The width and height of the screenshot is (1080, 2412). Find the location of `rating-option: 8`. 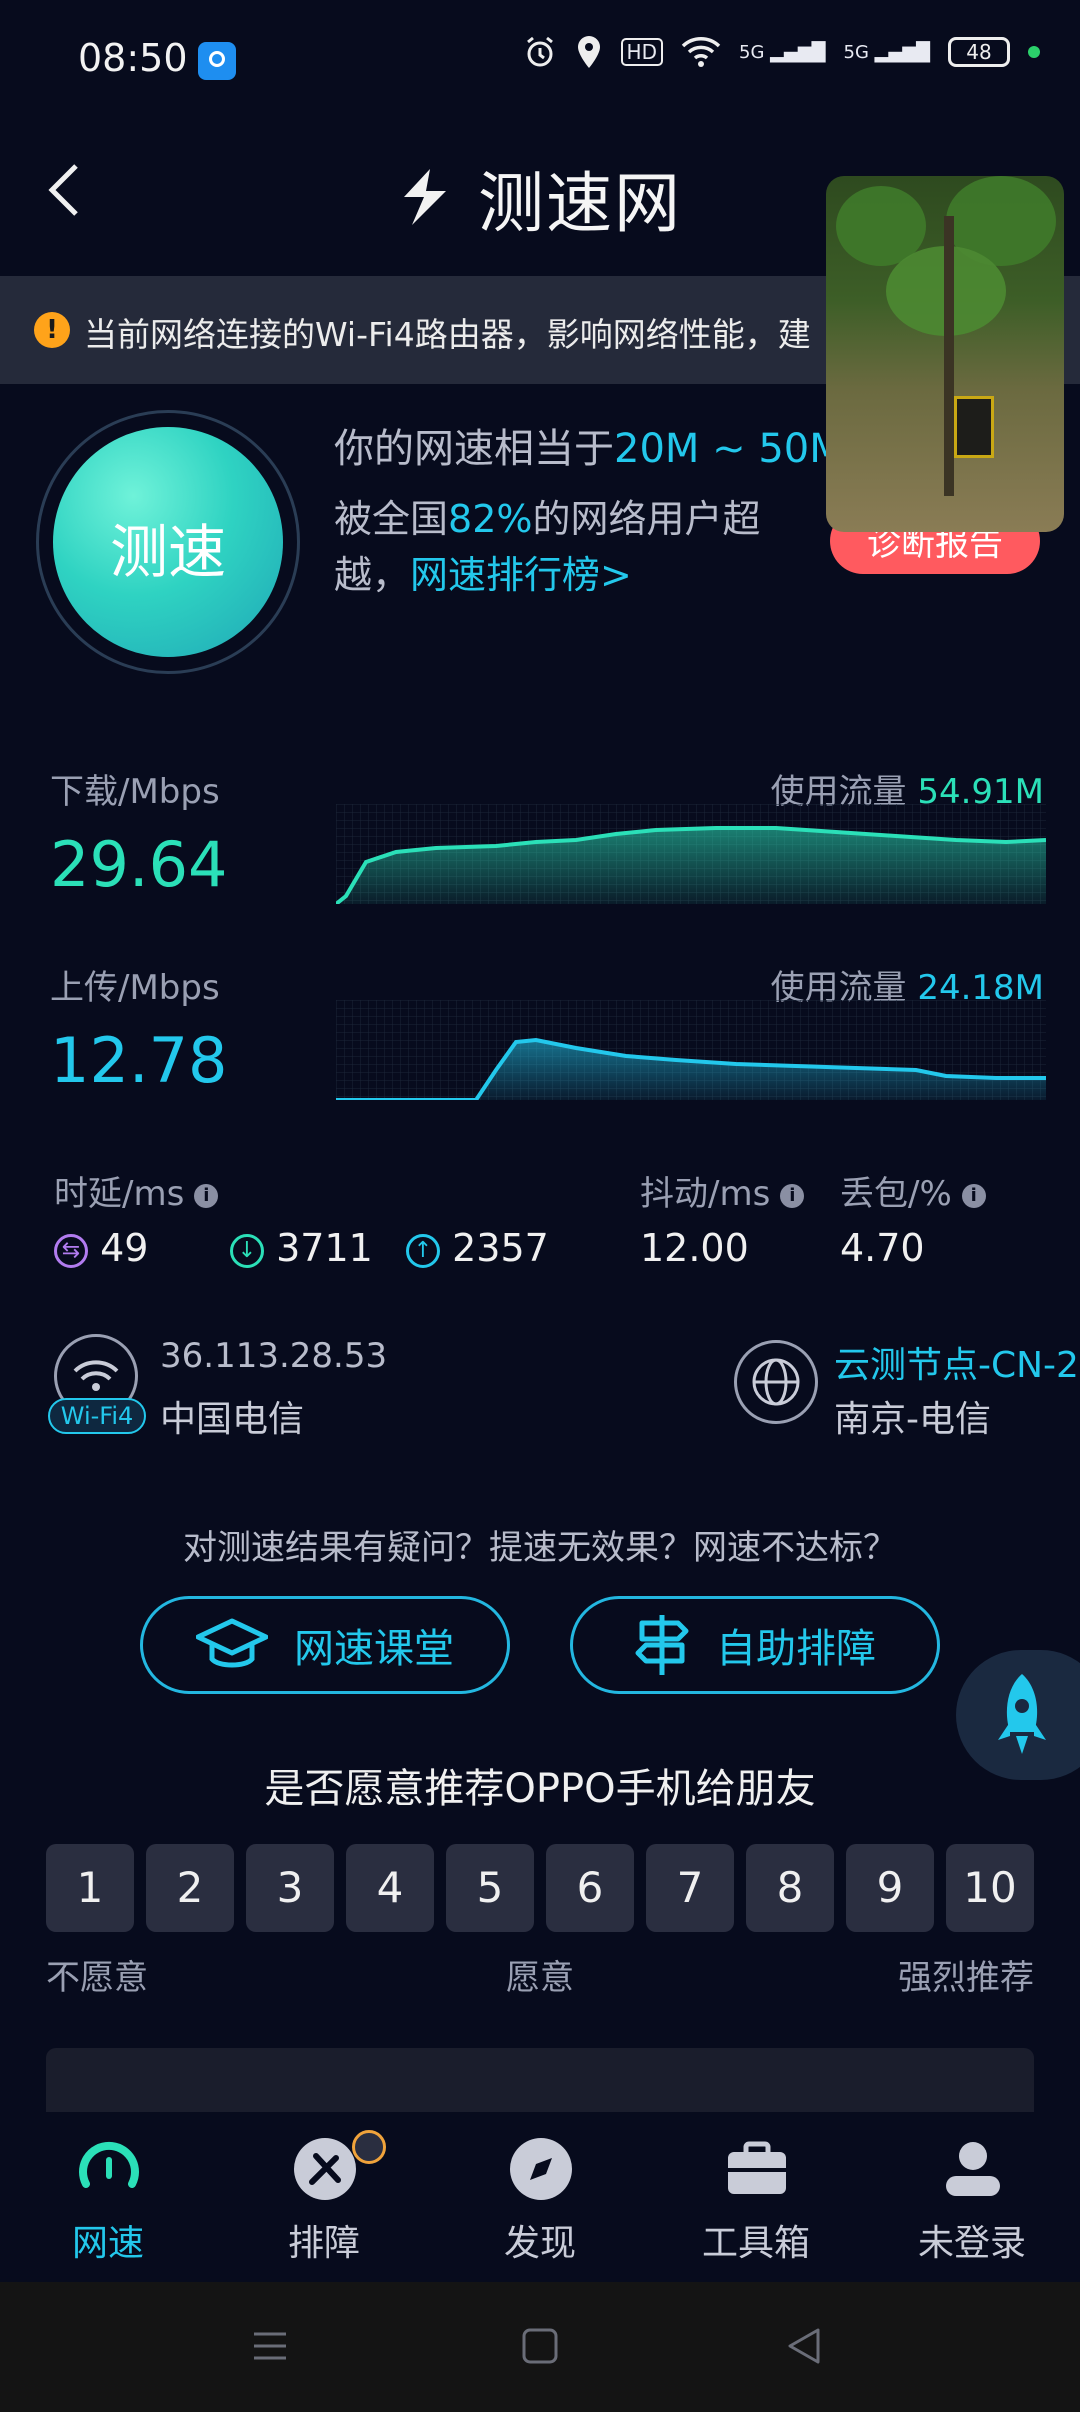

rating-option: 8 is located at coordinates (790, 1888).